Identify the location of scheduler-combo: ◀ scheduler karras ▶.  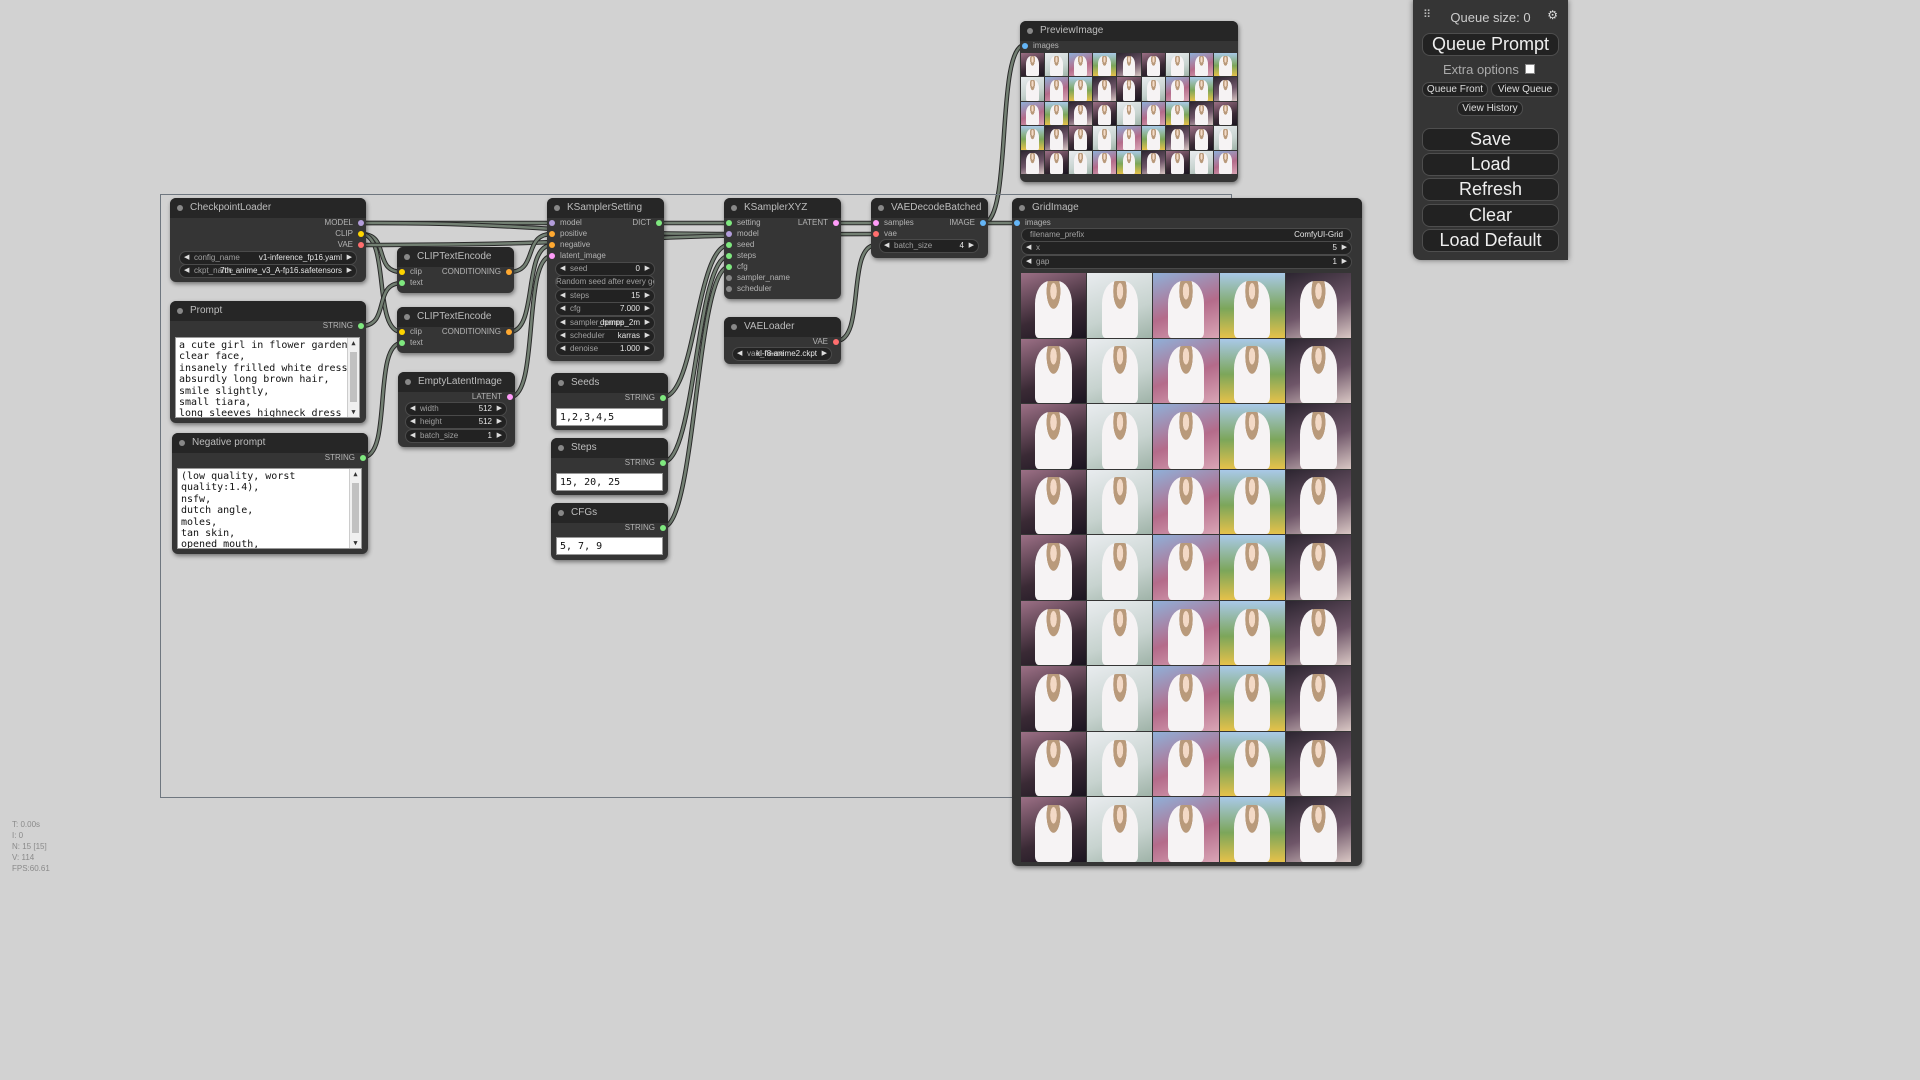
(605, 336).